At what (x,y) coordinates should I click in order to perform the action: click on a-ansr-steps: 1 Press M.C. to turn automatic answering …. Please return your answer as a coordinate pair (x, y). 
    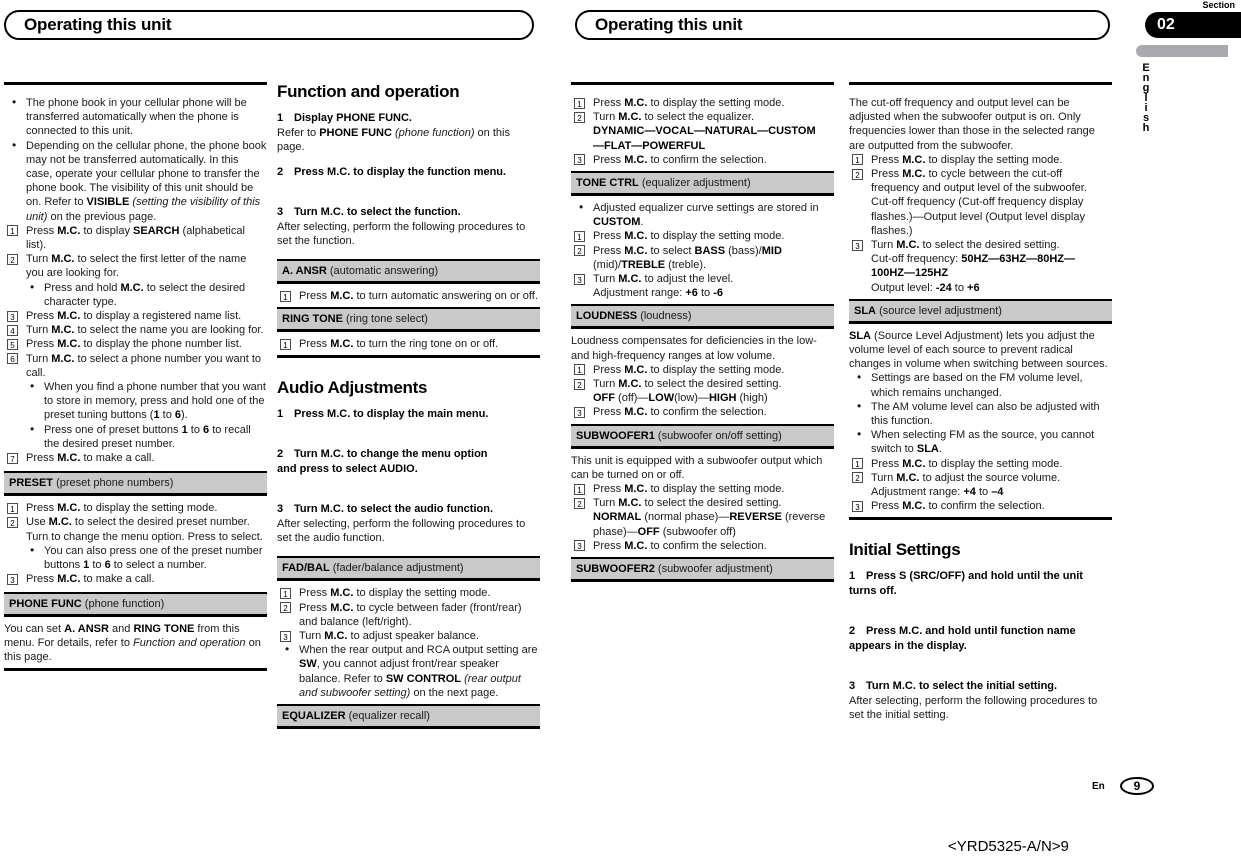
    Looking at the image, I should click on (408, 296).